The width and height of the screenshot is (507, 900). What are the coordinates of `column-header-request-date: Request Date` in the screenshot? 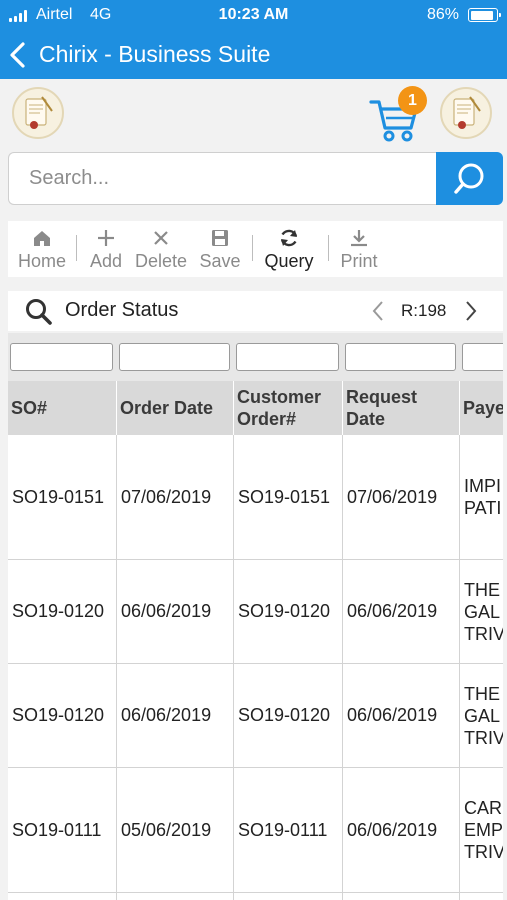 It's located at (401, 408).